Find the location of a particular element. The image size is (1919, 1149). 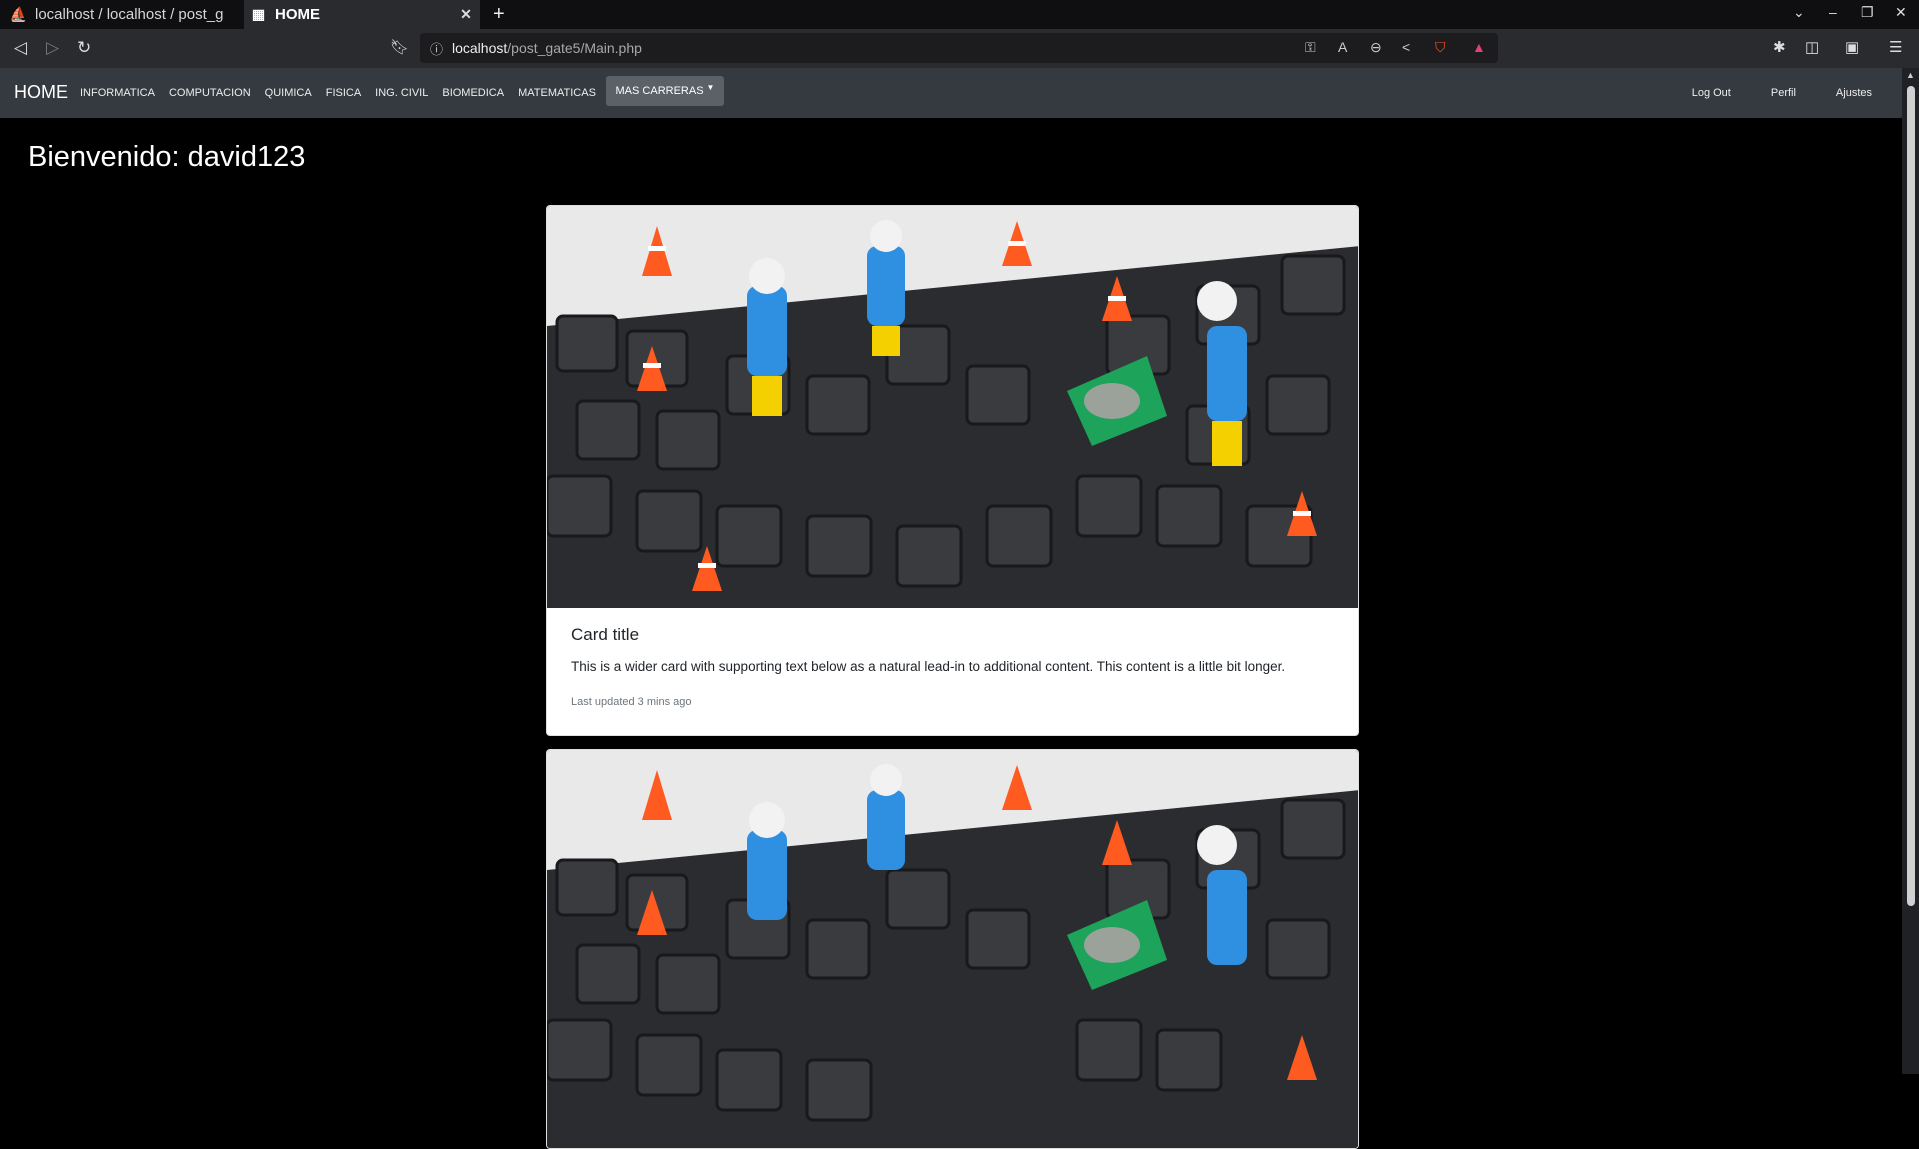

phpmyadmin-favicon-icon: ⛵ is located at coordinates (18, 14).